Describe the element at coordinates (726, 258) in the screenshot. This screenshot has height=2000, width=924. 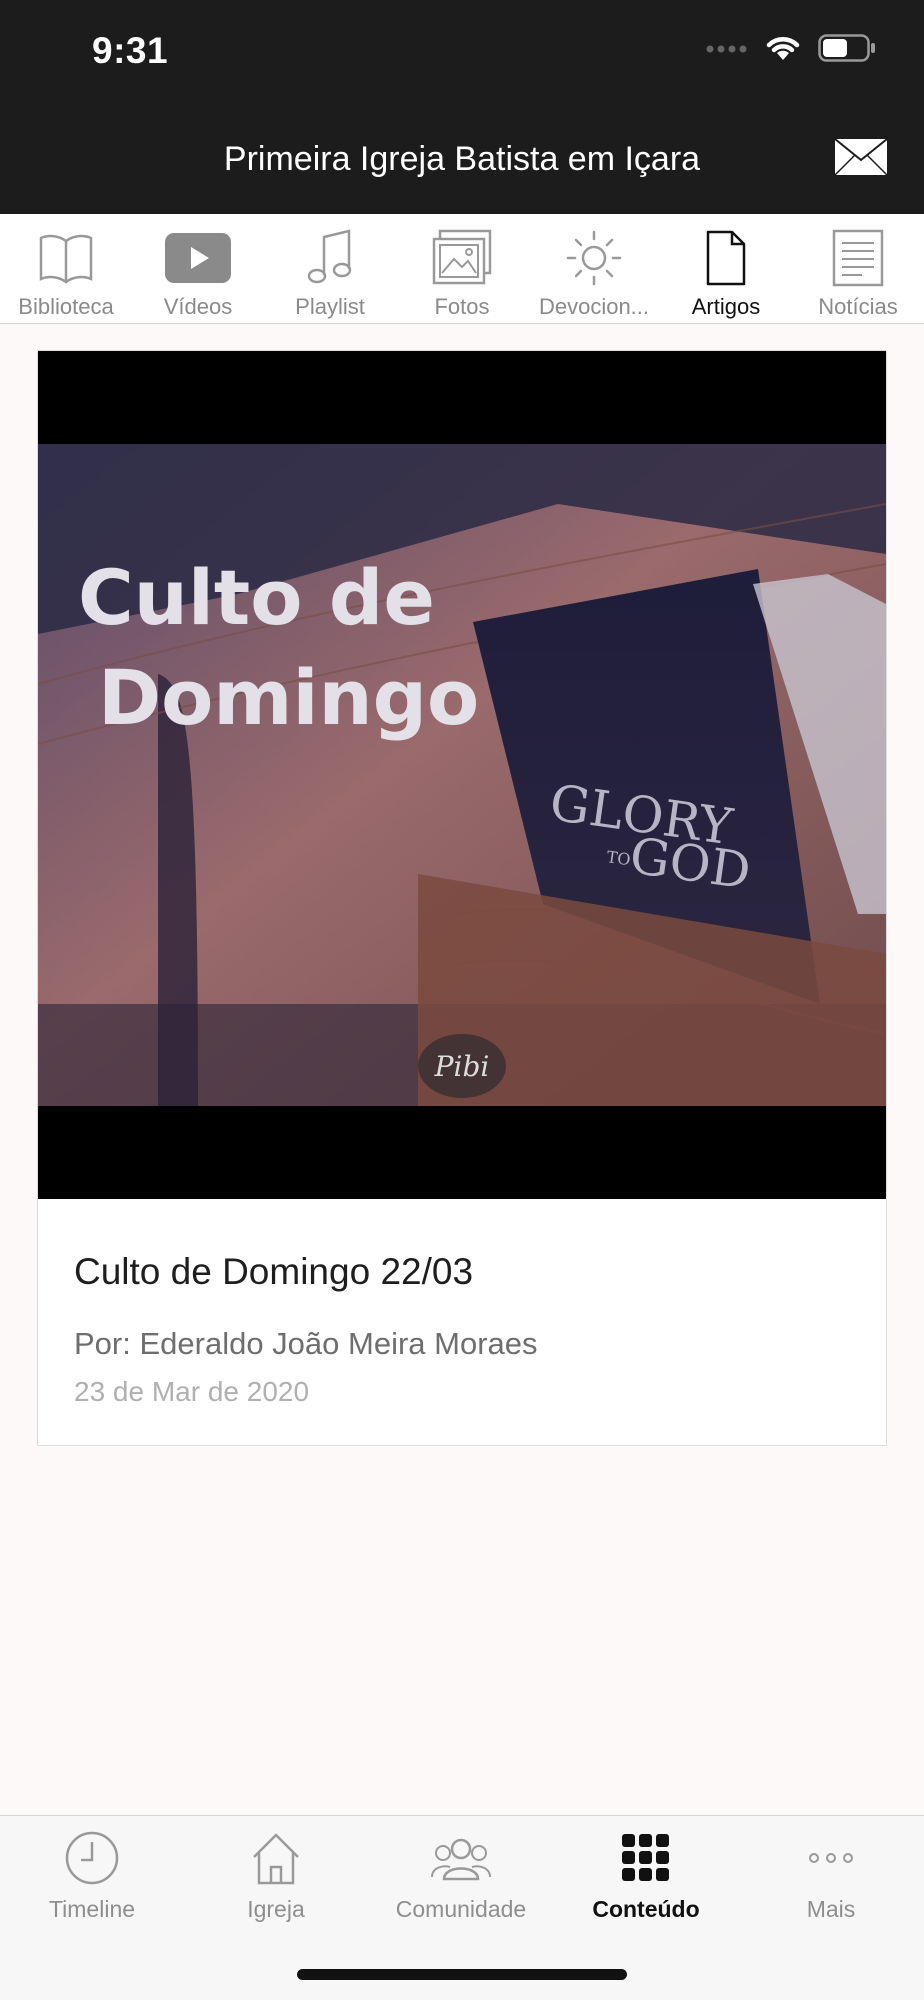
I see `document-icon` at that location.